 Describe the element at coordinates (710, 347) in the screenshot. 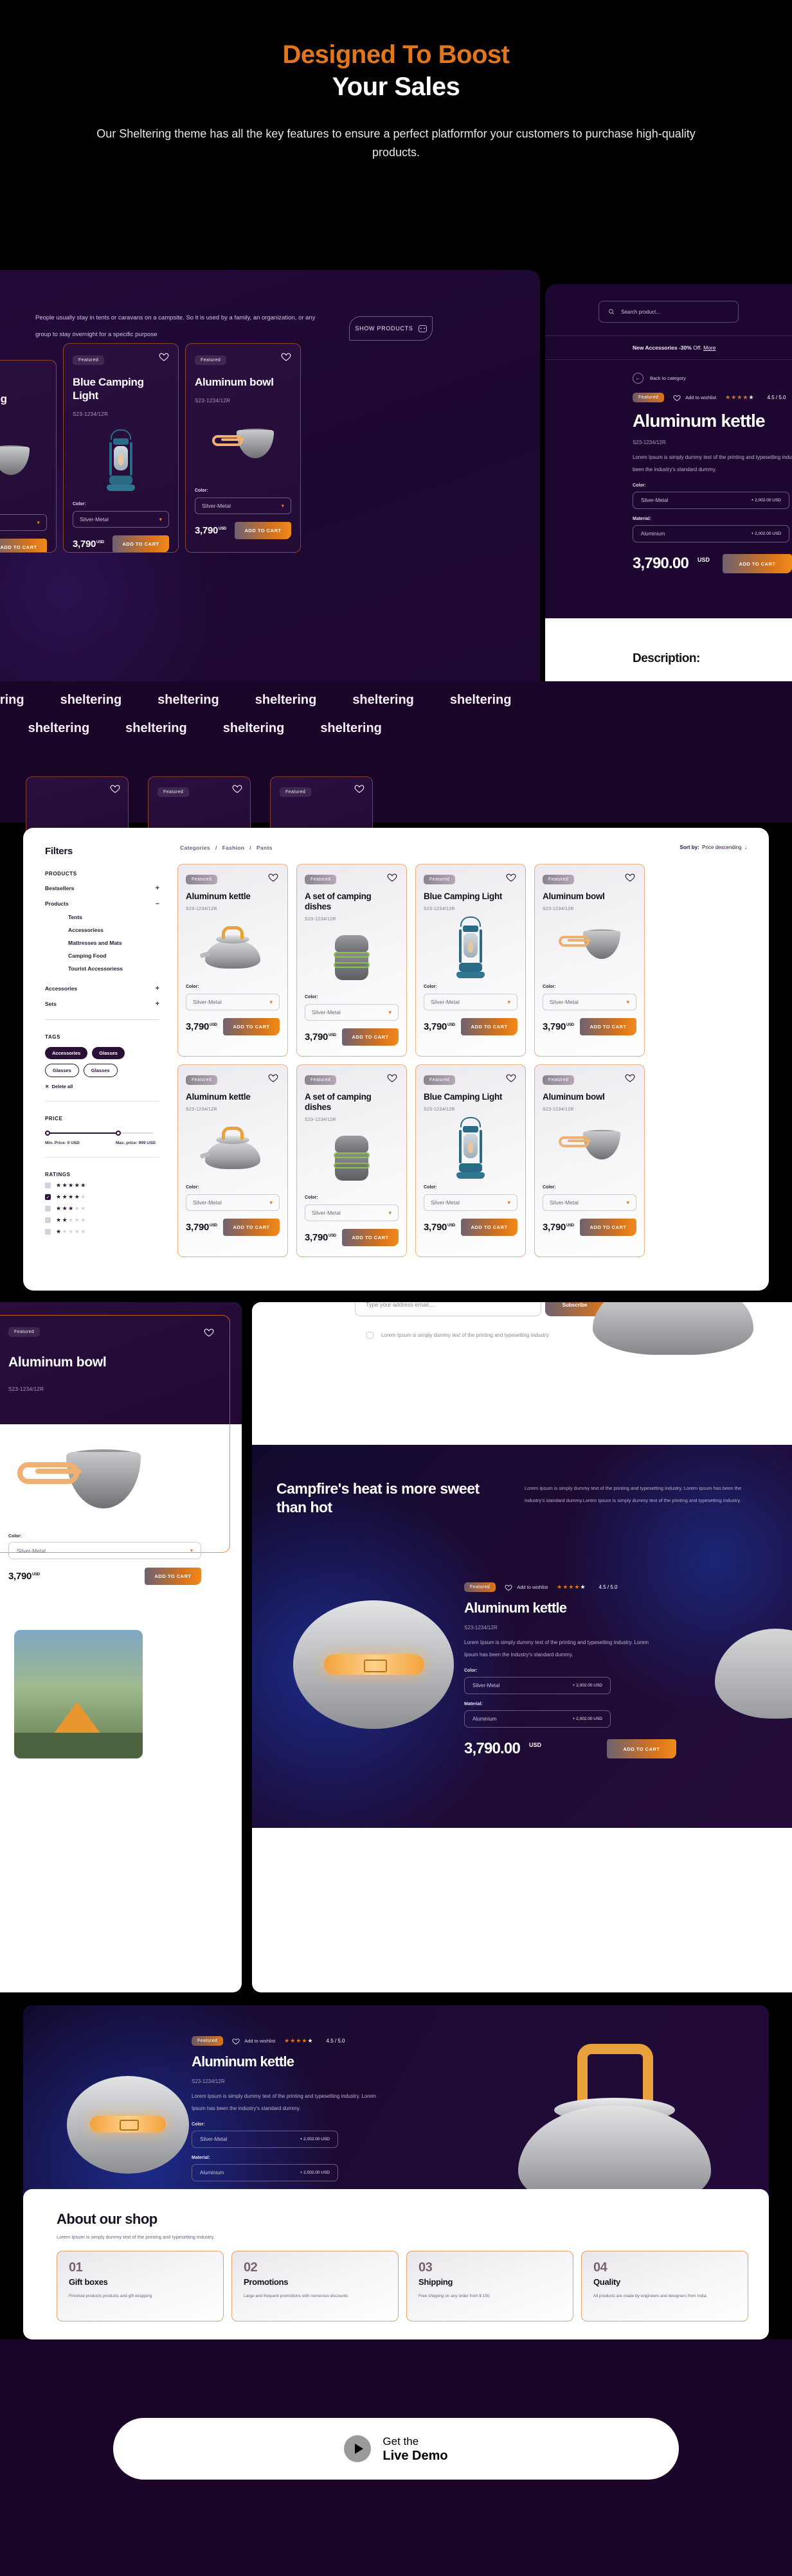

I see `promo-more-link: More` at that location.